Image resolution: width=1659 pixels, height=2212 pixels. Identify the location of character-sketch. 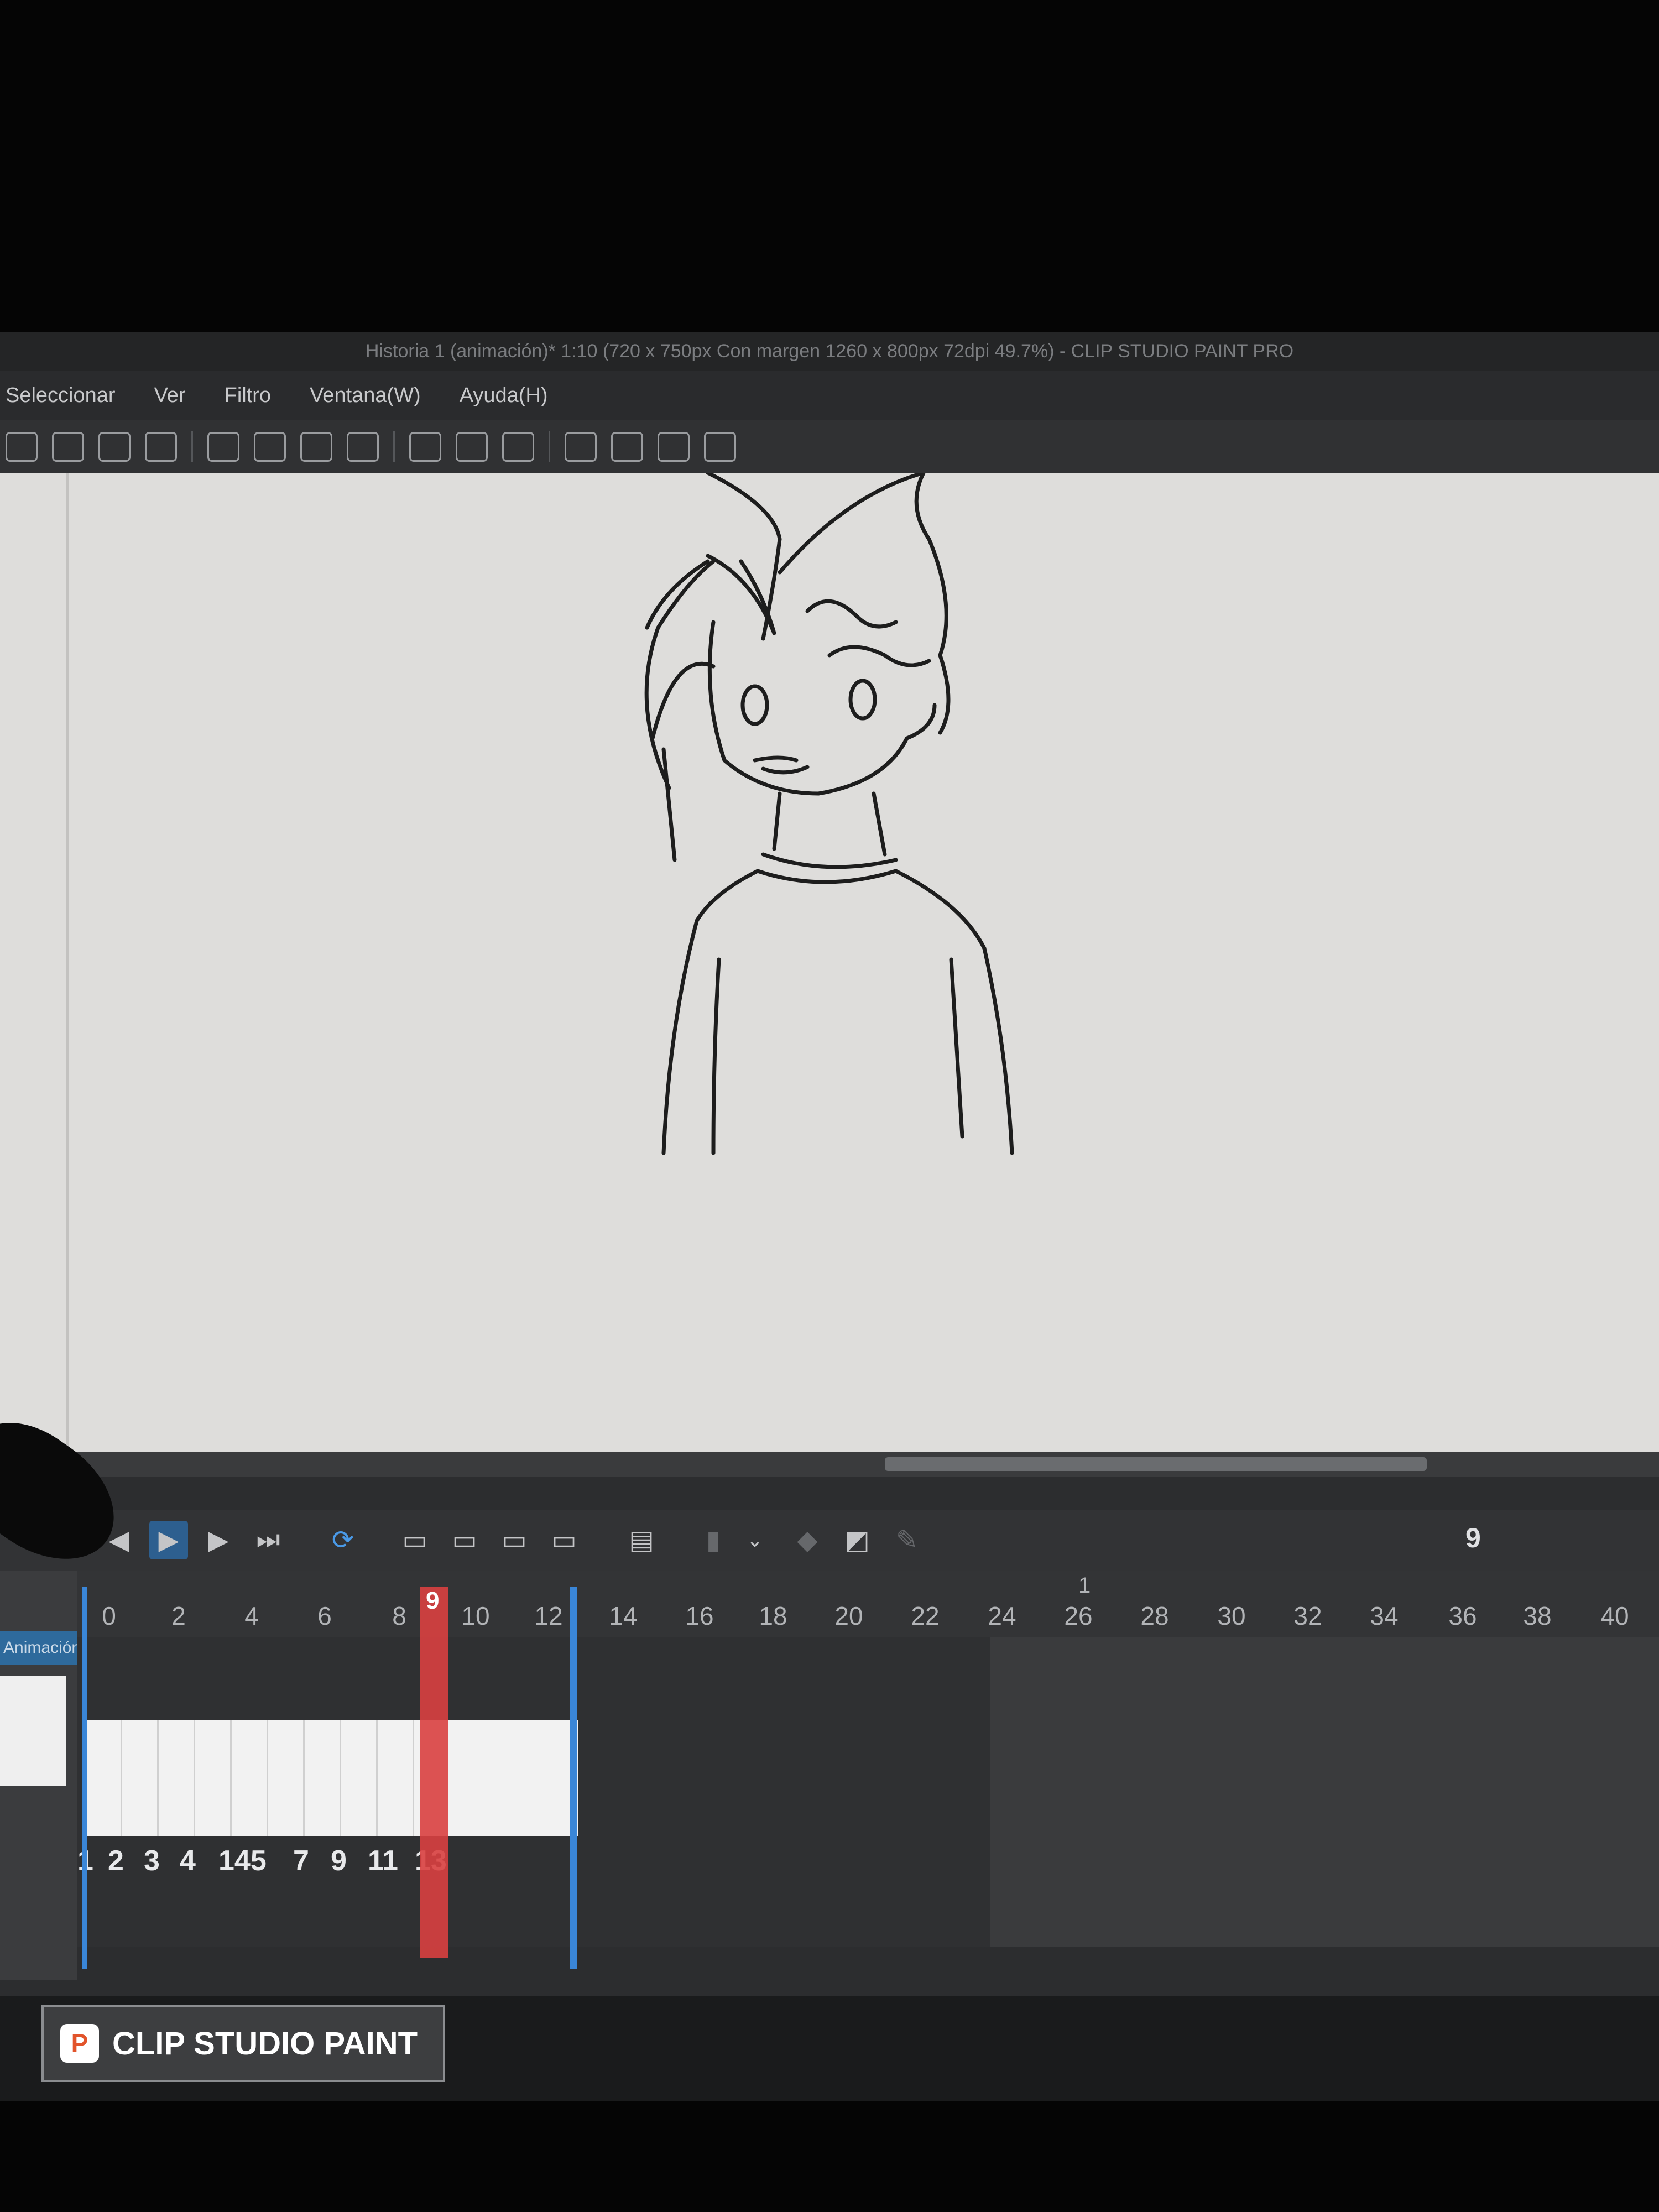
(829, 814).